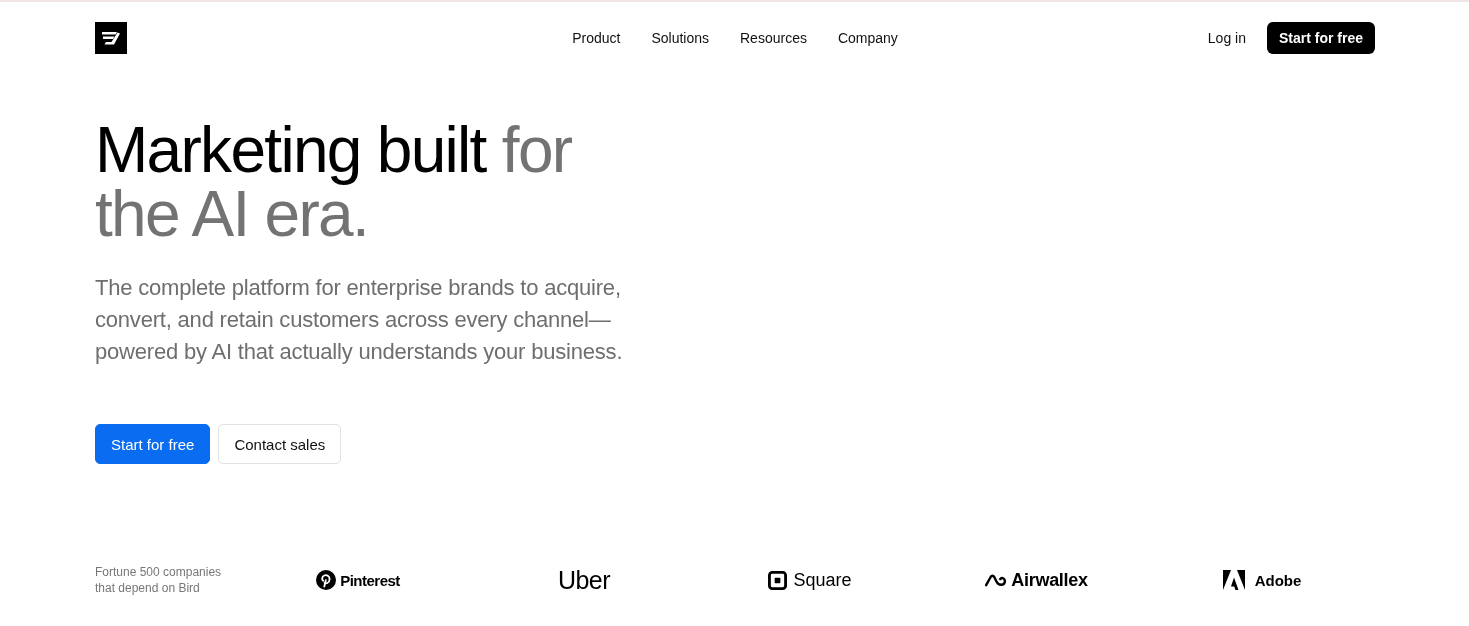  What do you see at coordinates (996, 580) in the screenshot?
I see `wave-icon` at bounding box center [996, 580].